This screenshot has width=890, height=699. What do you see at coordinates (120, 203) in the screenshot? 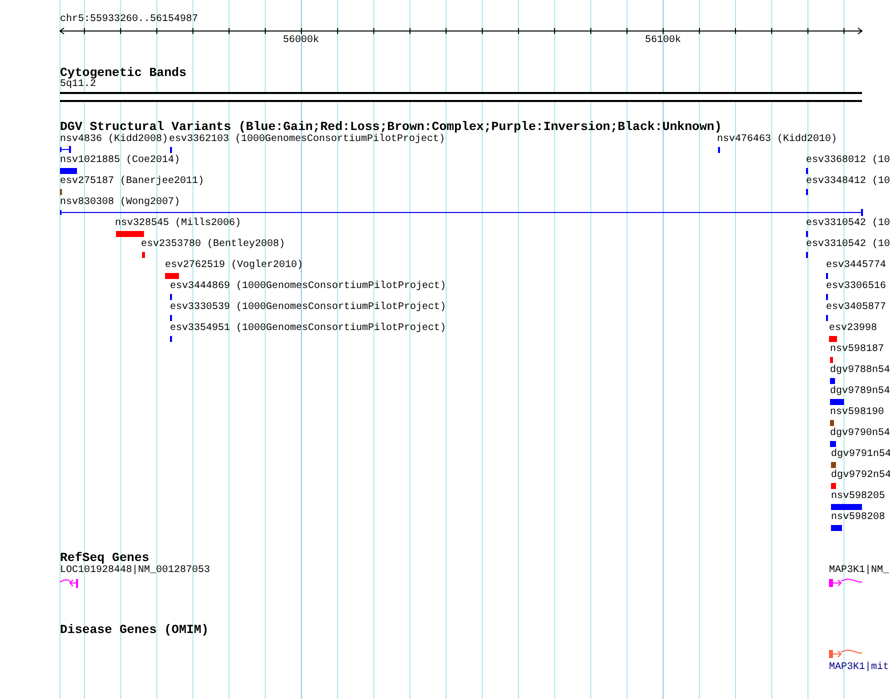
I see `variant-label: nsv830308 (Wong2007)` at bounding box center [120, 203].